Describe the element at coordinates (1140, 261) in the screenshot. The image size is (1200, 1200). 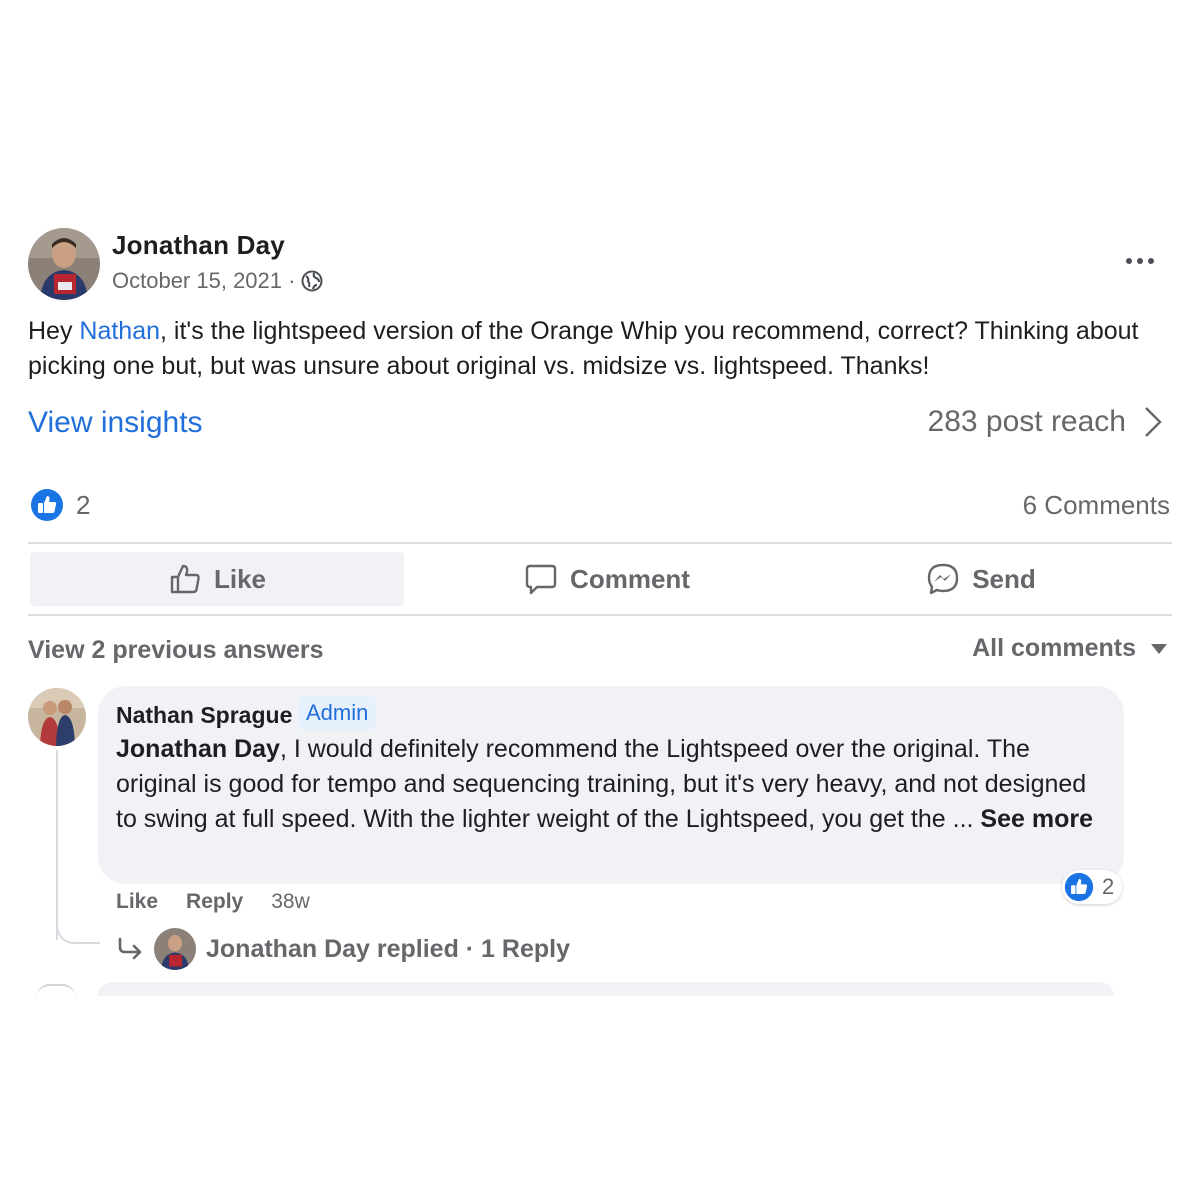
I see `more-options-button` at that location.